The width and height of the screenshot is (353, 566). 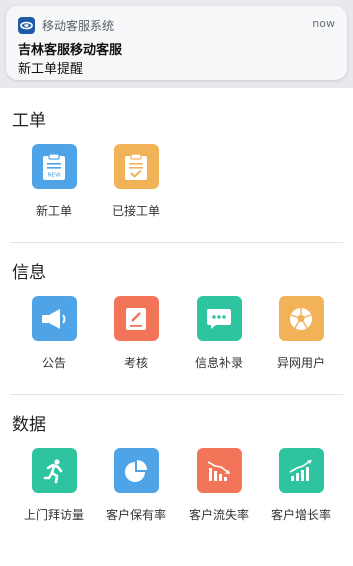 What do you see at coordinates (136, 166) in the screenshot?
I see `checked-clipboard-icon` at bounding box center [136, 166].